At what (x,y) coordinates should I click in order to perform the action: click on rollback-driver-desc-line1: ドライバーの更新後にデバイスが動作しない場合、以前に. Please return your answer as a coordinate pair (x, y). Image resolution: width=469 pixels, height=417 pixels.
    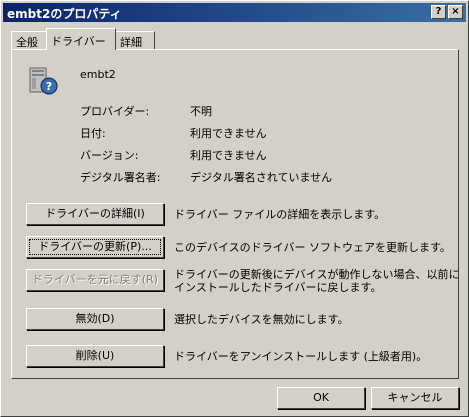
    Looking at the image, I should click on (317, 274).